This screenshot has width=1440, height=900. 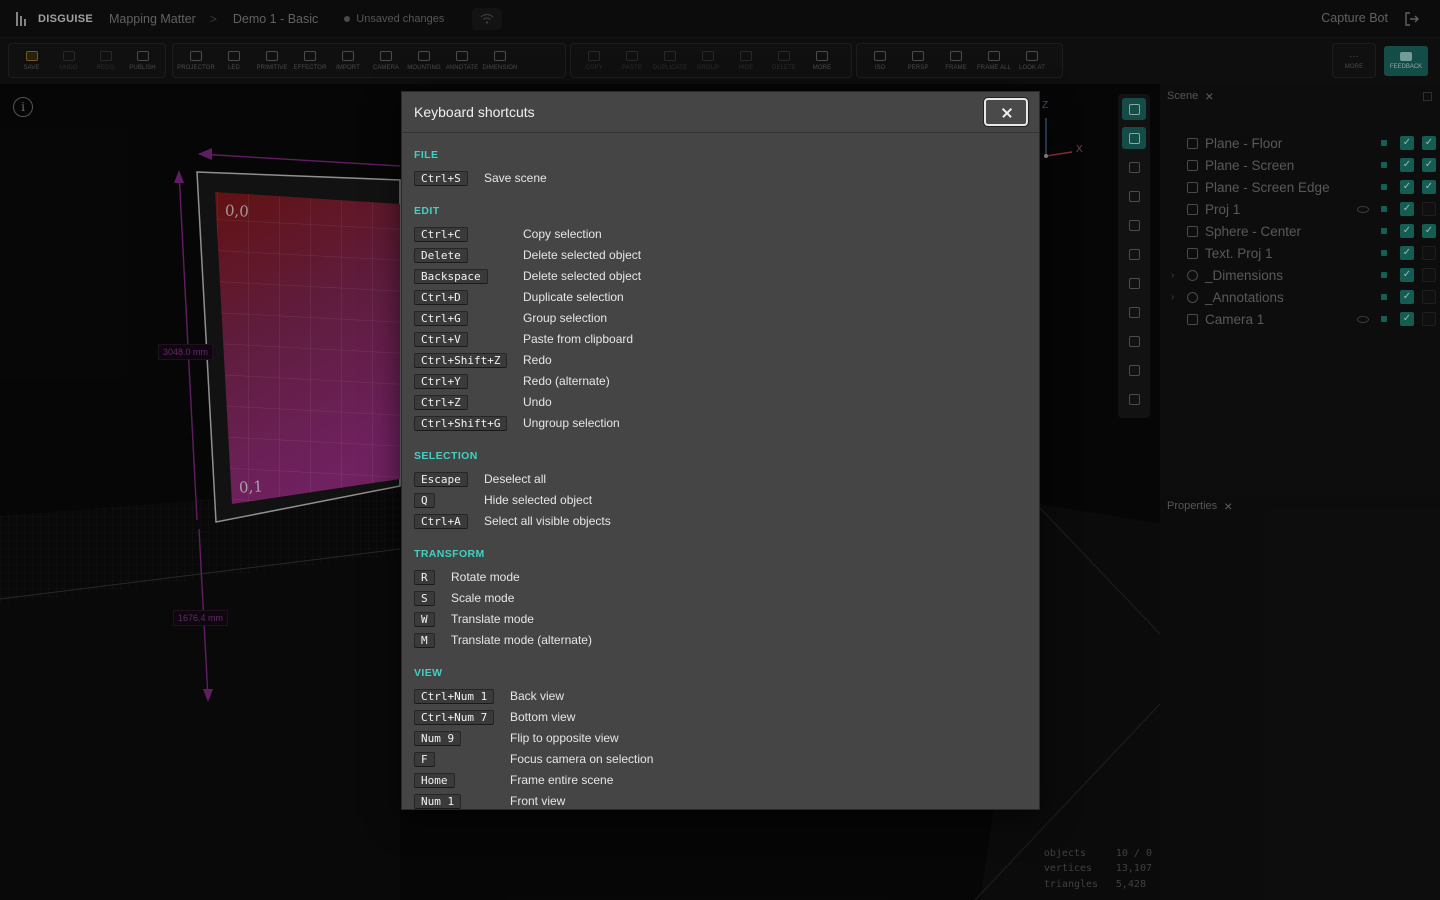 What do you see at coordinates (720, 380) in the screenshot?
I see `shortcut-row: Ctrl+Y Redo (alternate)` at bounding box center [720, 380].